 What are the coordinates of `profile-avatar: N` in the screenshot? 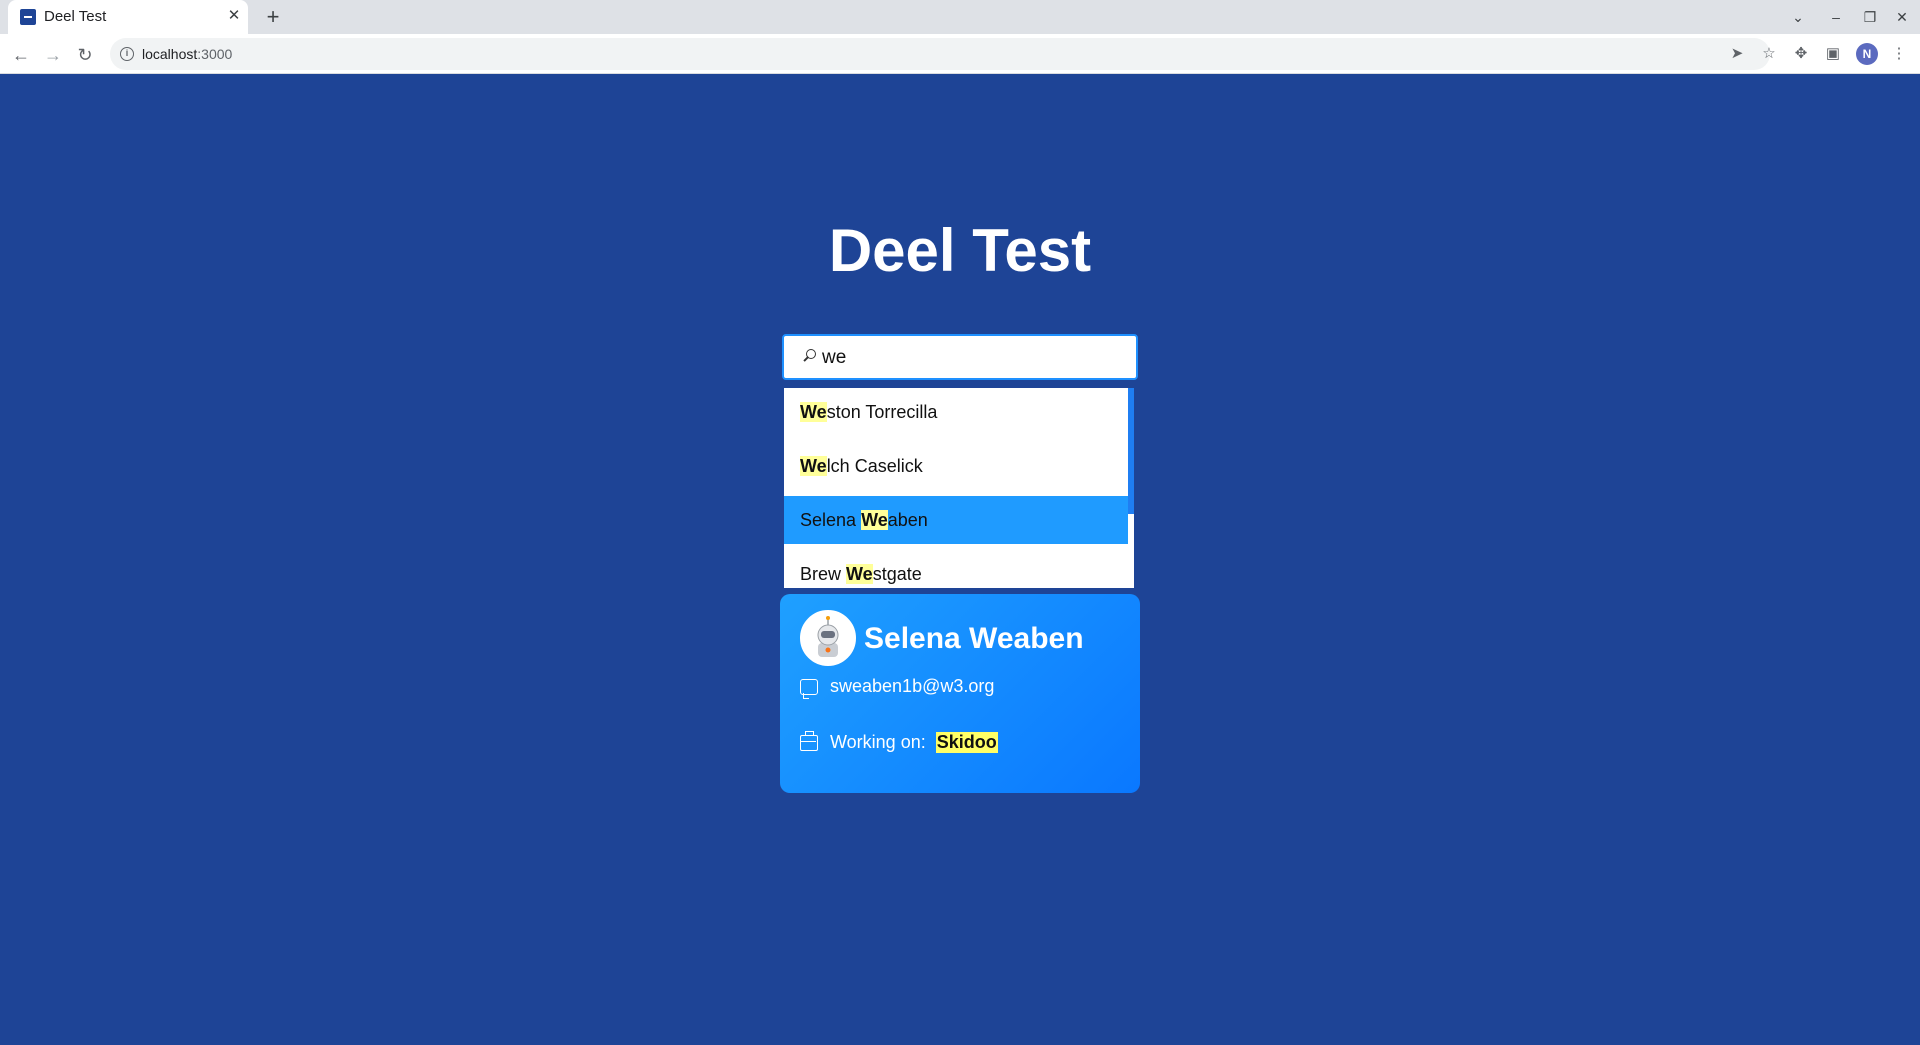 It's located at (1867, 54).